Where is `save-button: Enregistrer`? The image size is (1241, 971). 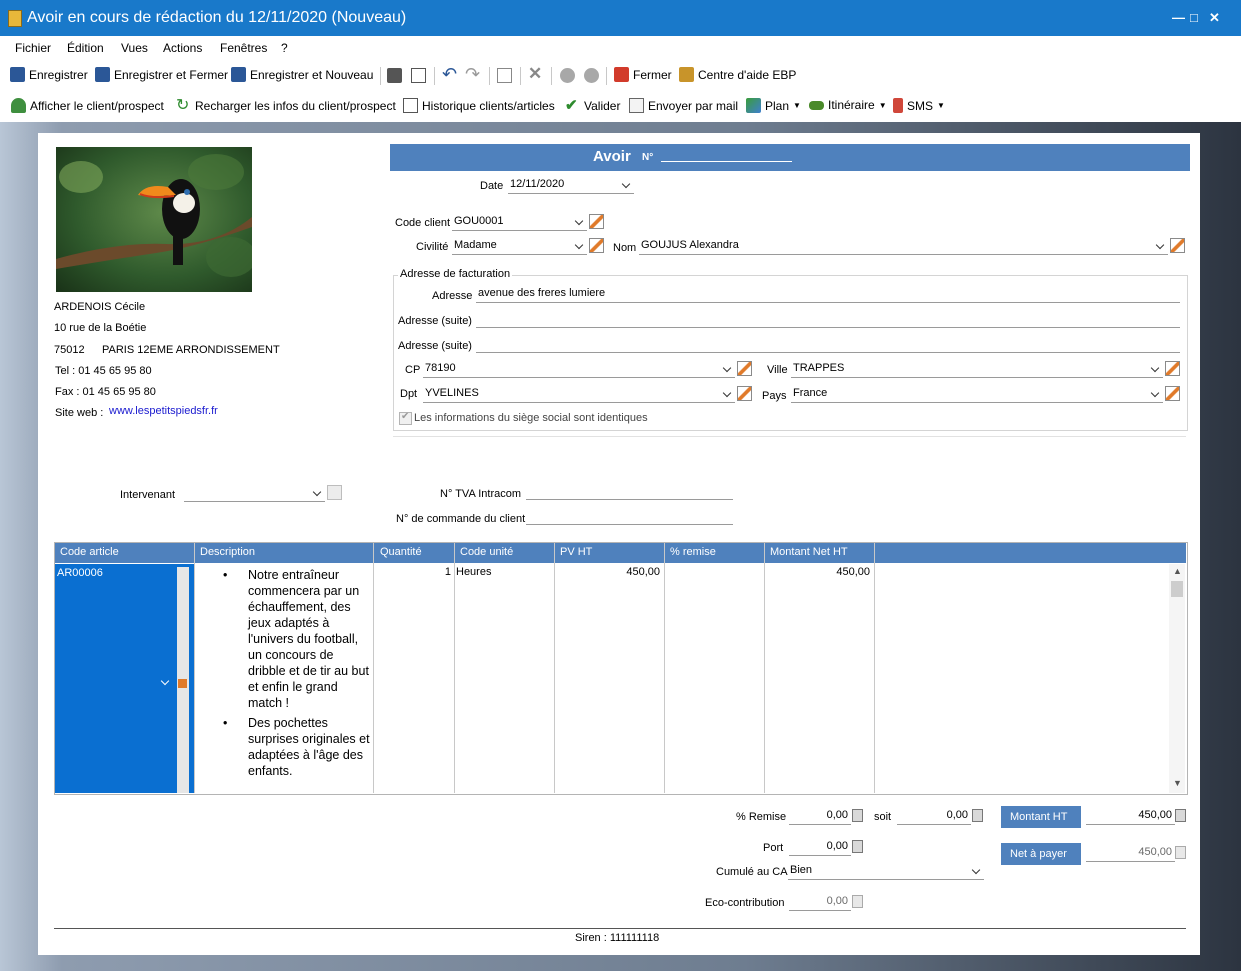 save-button: Enregistrer is located at coordinates (49, 74).